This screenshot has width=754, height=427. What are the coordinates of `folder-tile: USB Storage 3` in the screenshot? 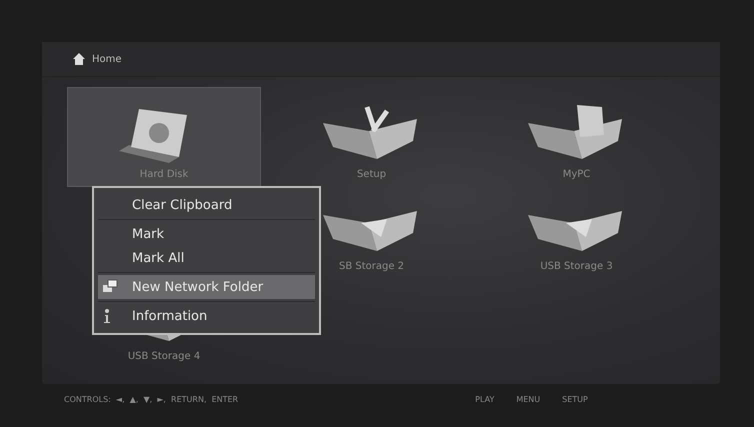 It's located at (576, 233).